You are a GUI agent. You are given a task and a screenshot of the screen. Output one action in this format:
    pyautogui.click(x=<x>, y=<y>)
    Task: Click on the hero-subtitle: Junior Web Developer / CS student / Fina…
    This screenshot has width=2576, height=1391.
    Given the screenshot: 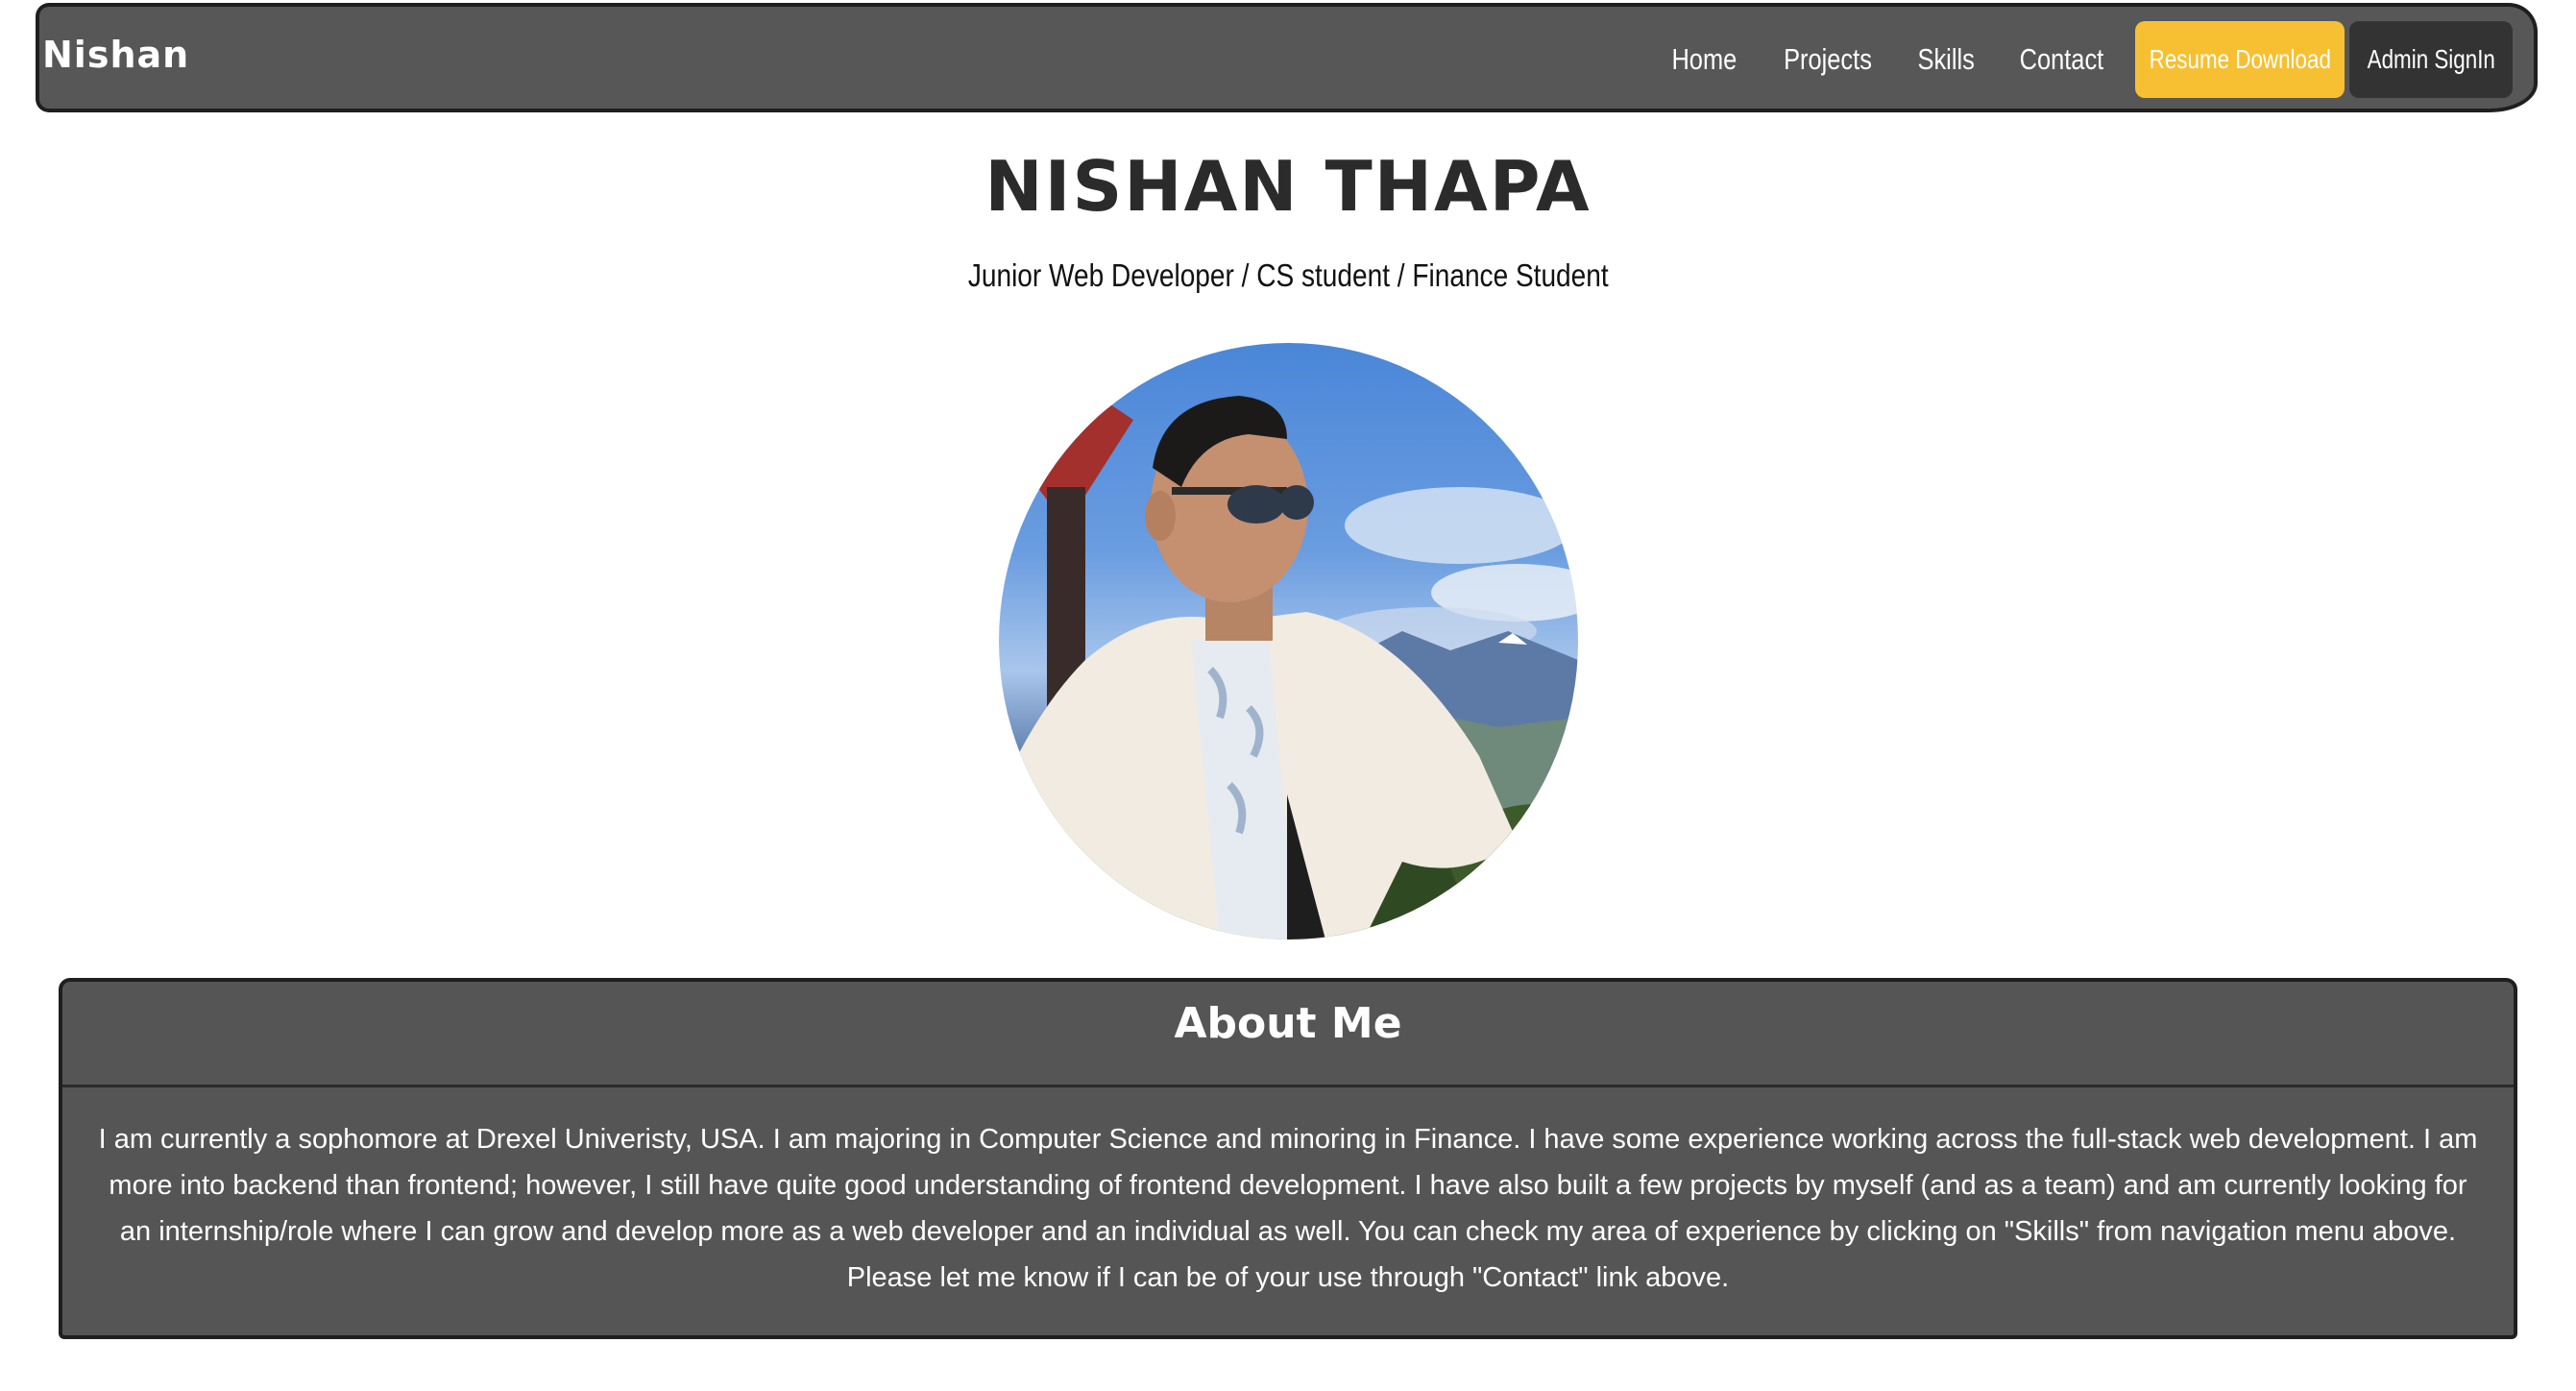 What is the action you would take?
    pyautogui.click(x=1288, y=275)
    